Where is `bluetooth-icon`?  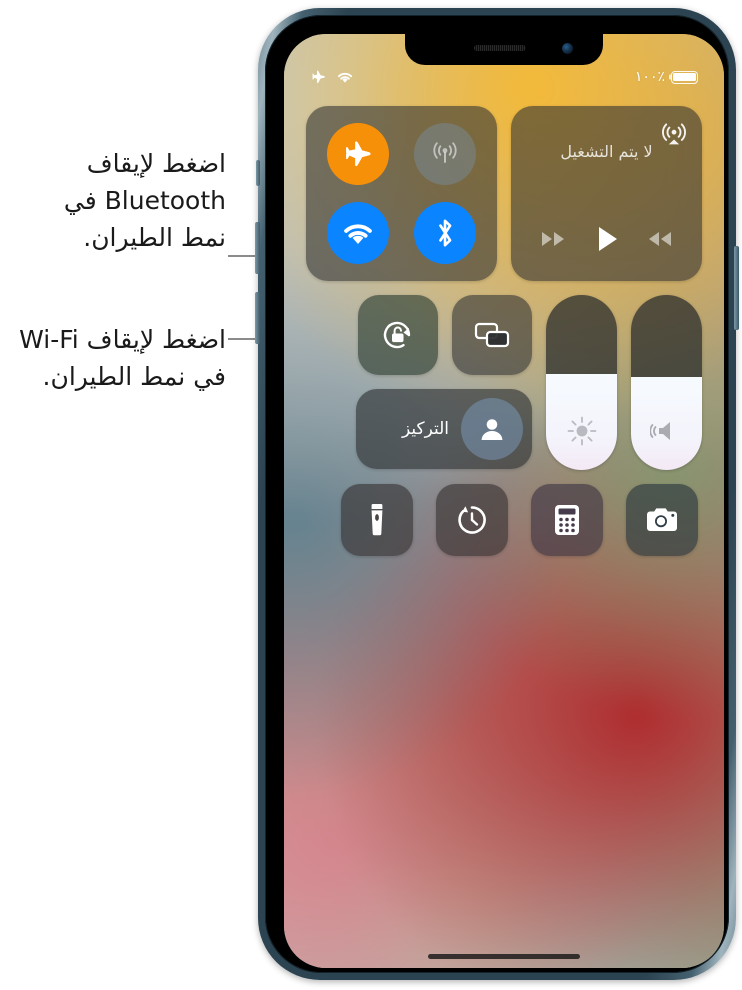 bluetooth-icon is located at coordinates (445, 233).